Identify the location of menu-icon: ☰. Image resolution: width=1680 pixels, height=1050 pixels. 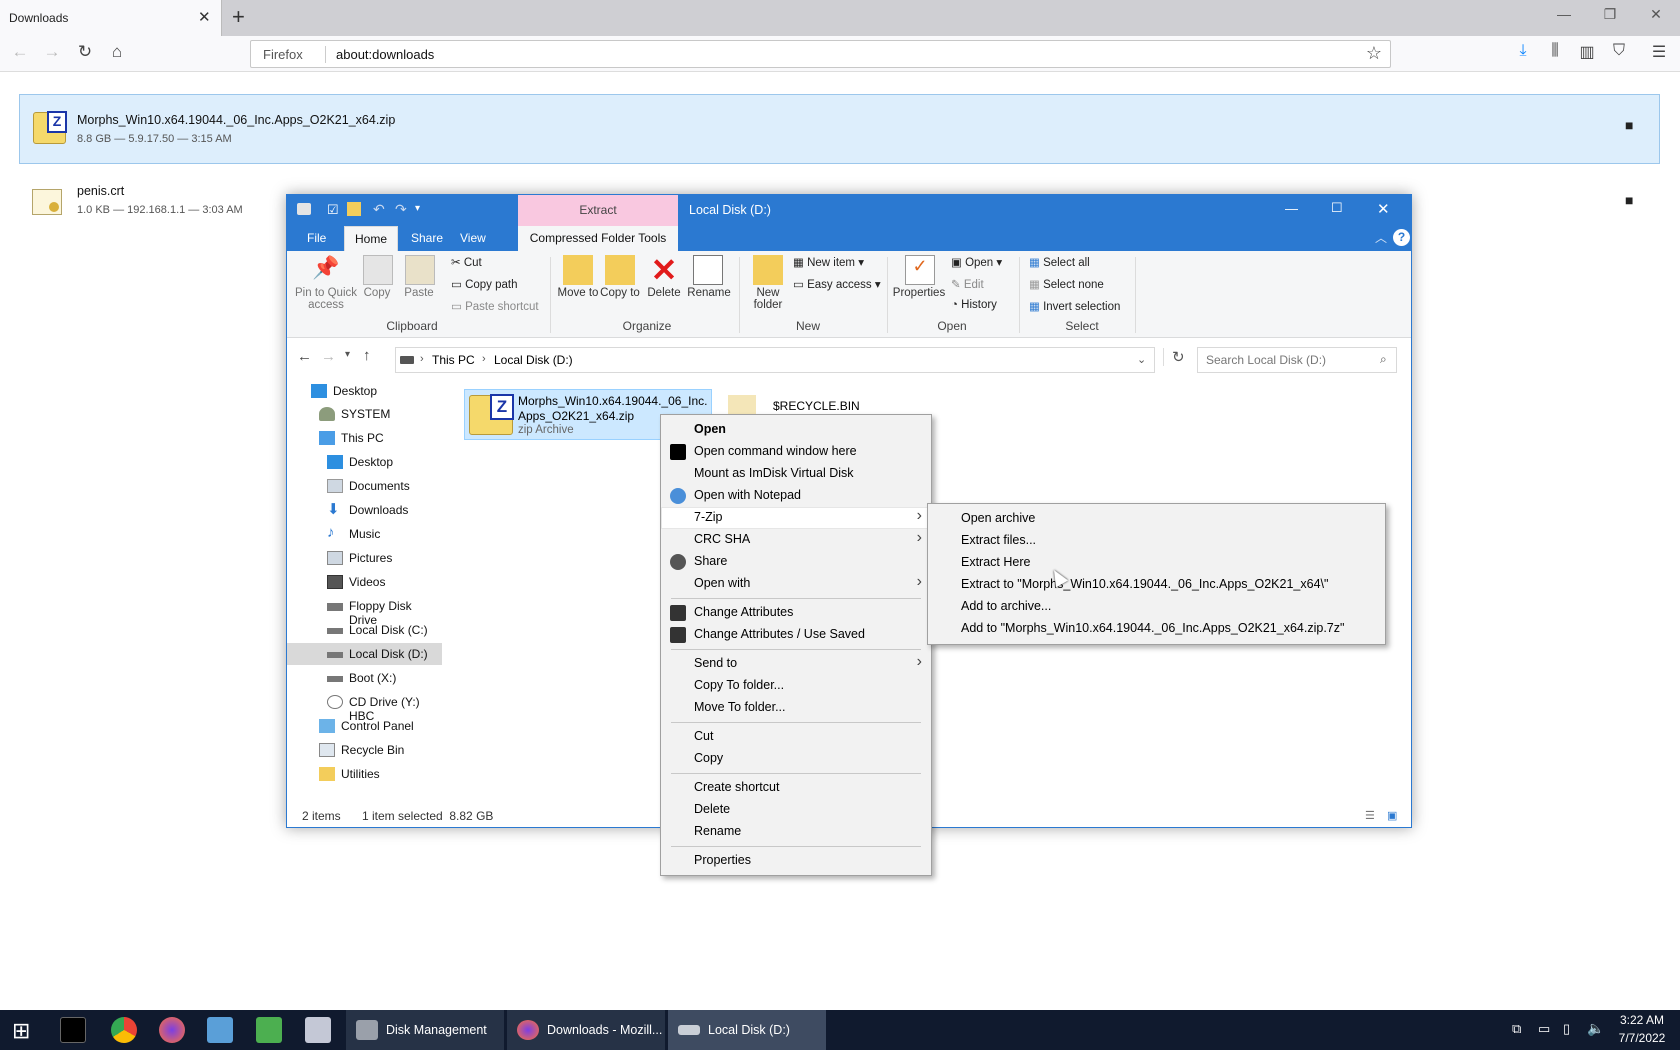
(1659, 52).